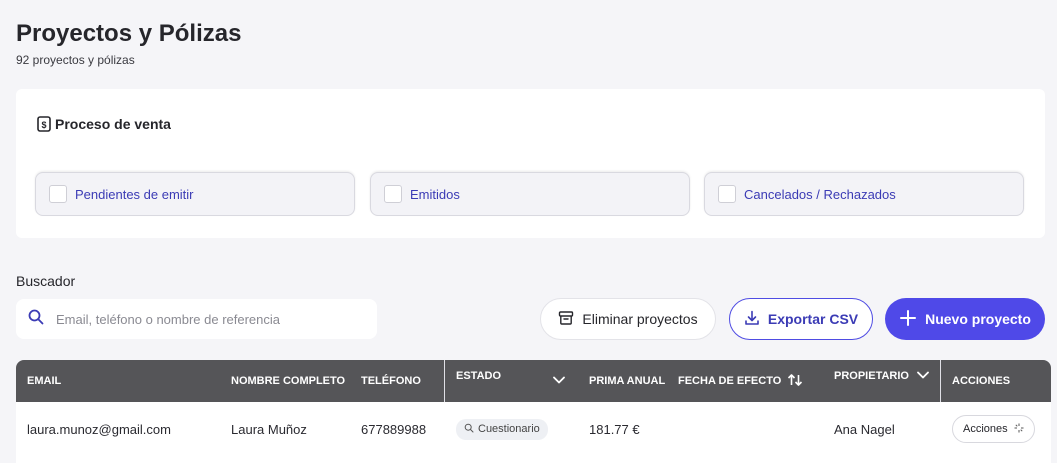 Image resolution: width=1057 pixels, height=463 pixels. I want to click on sparkle-icon, so click(1019, 429).